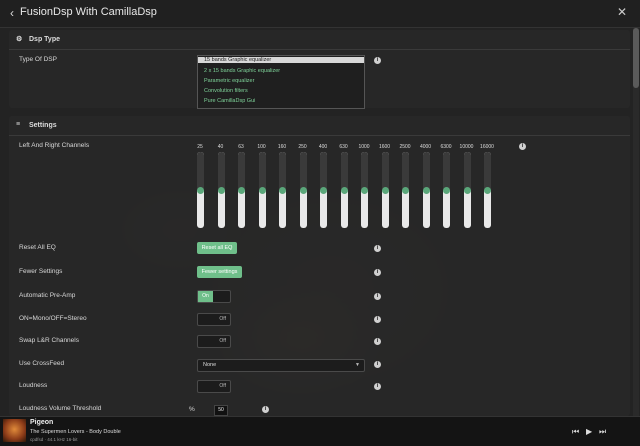  I want to click on crossfeed-value: None, so click(210, 365).